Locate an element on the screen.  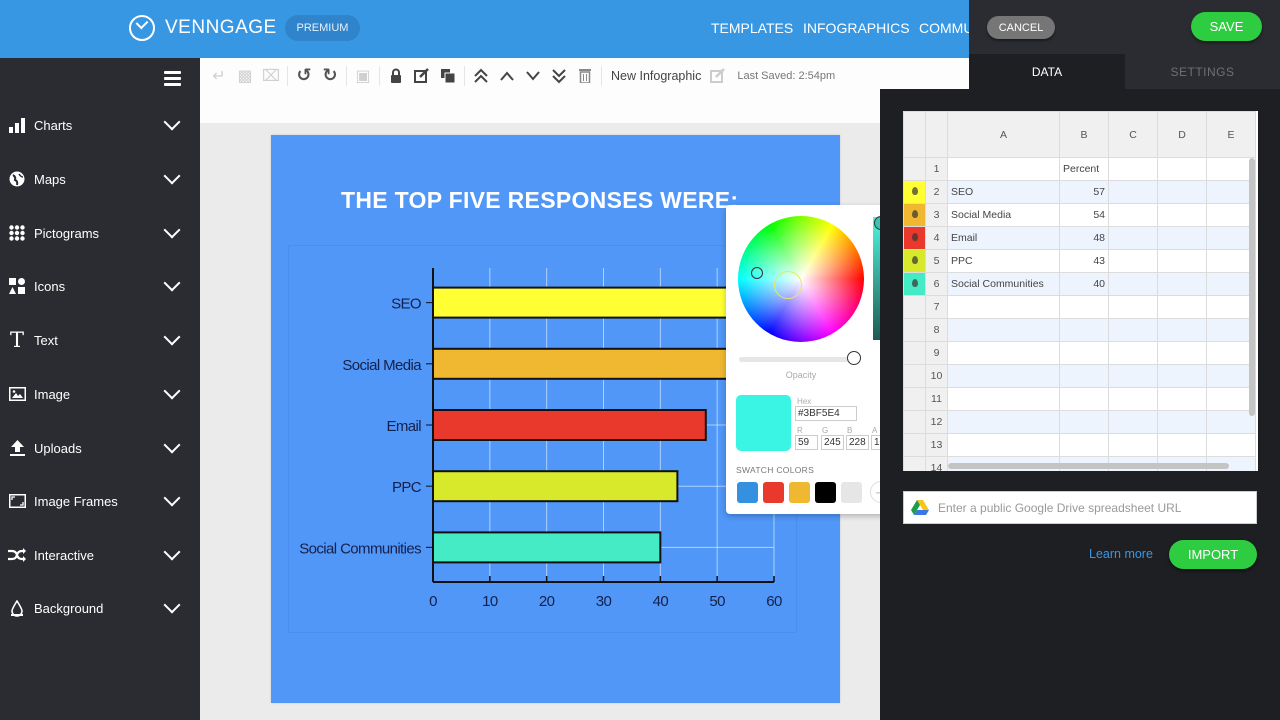
cell-a: SEO is located at coordinates (1003, 192).